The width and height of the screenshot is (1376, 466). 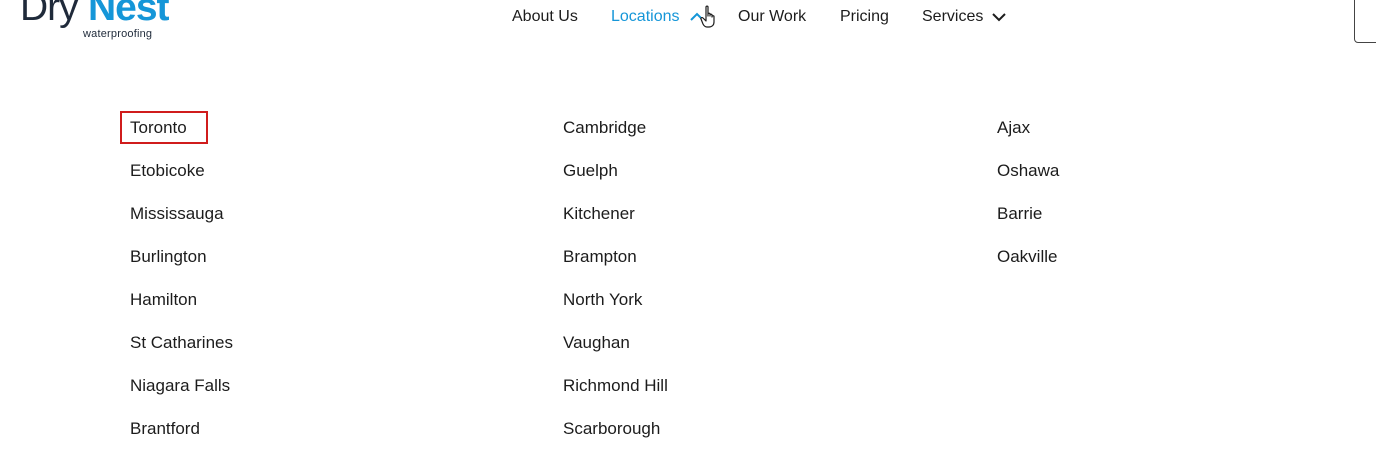 I want to click on header-cta-button-edge, so click(x=1365, y=21).